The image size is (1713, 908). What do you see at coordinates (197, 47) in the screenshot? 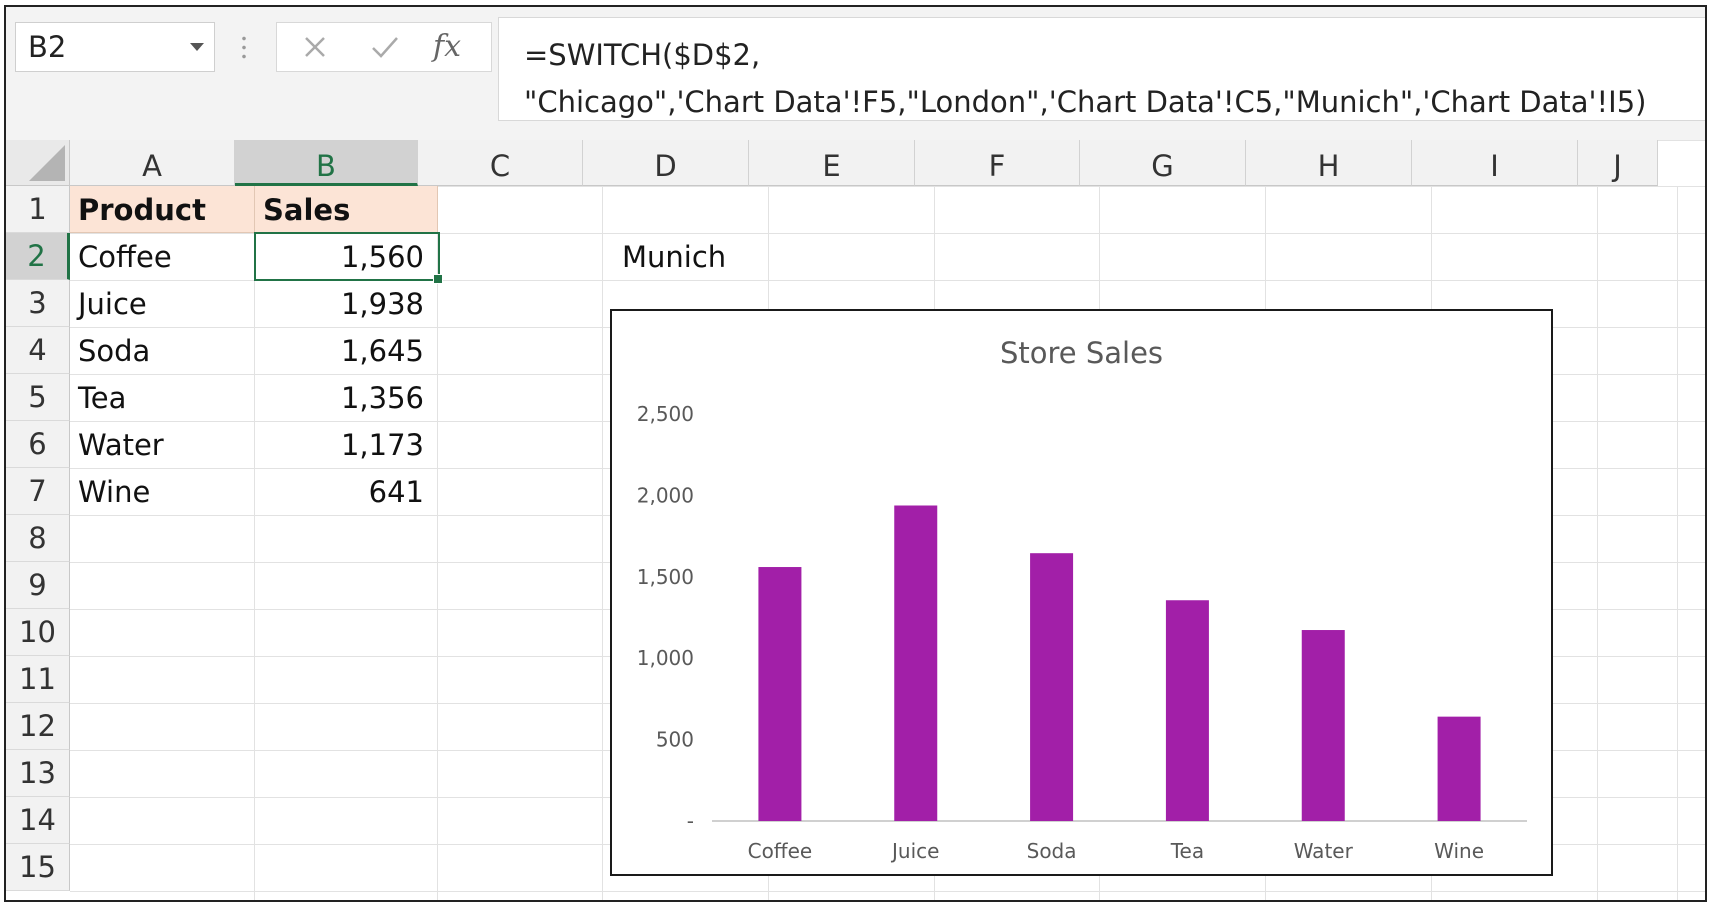
I see `chevron-down-icon` at bounding box center [197, 47].